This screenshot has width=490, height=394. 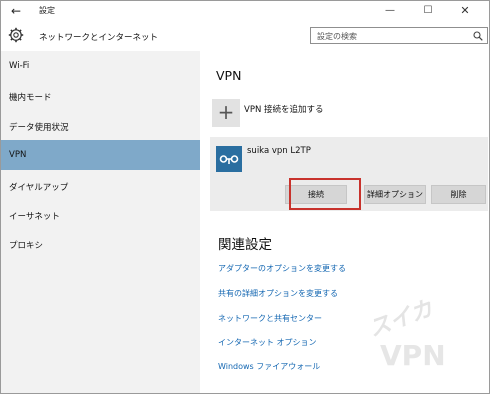 I want to click on sidebar-item-proxy: プロキシ, so click(x=100, y=244).